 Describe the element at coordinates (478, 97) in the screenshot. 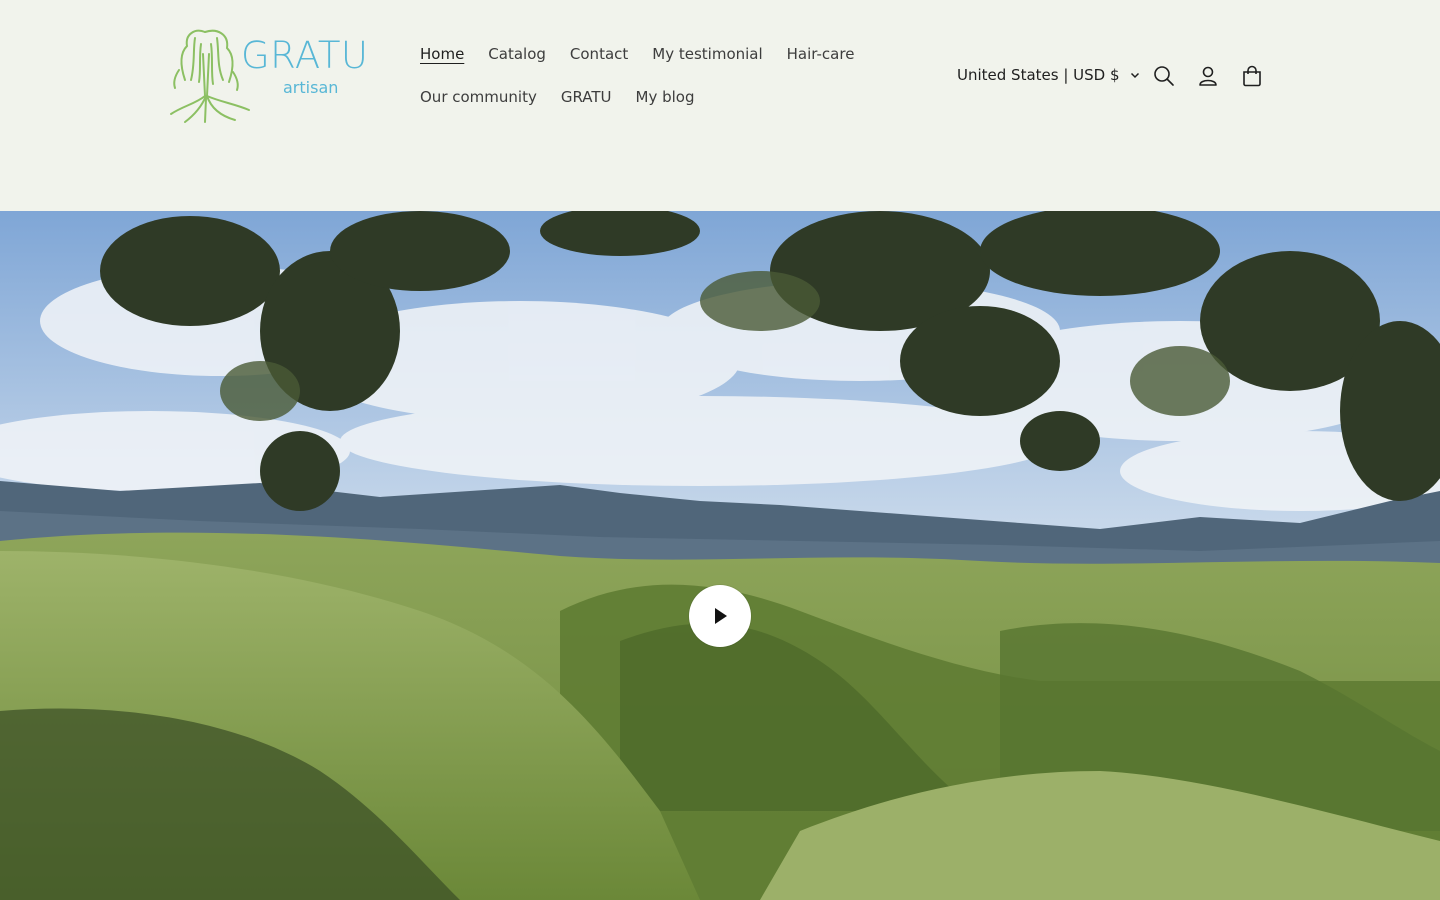

I see `nav-link-community: Our community` at that location.